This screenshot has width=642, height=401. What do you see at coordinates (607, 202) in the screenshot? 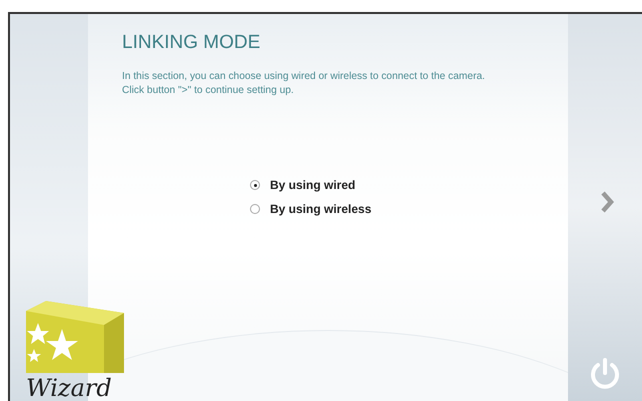
I see `next-chevron-icon` at bounding box center [607, 202].